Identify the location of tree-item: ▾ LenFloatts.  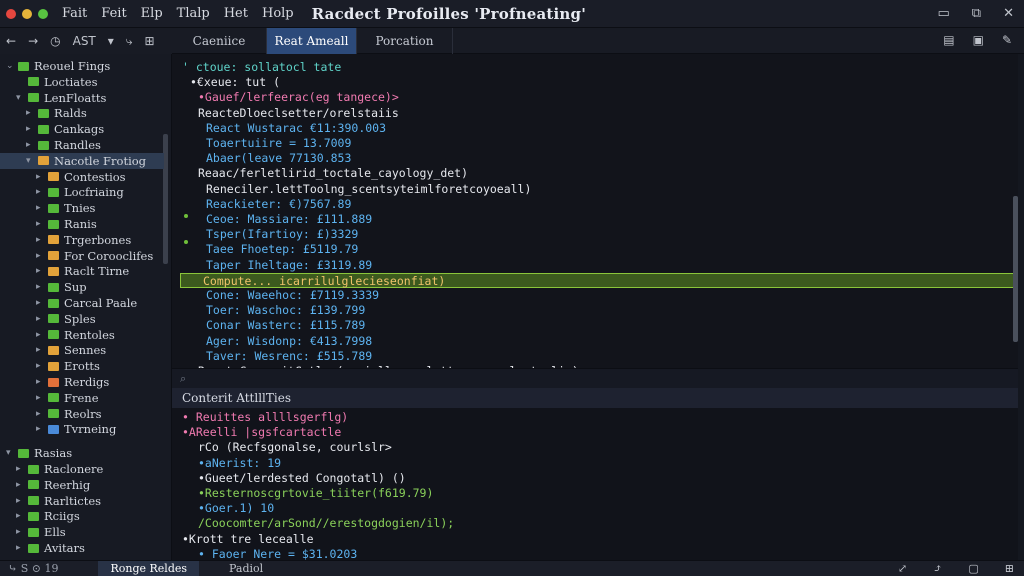
(53, 98).